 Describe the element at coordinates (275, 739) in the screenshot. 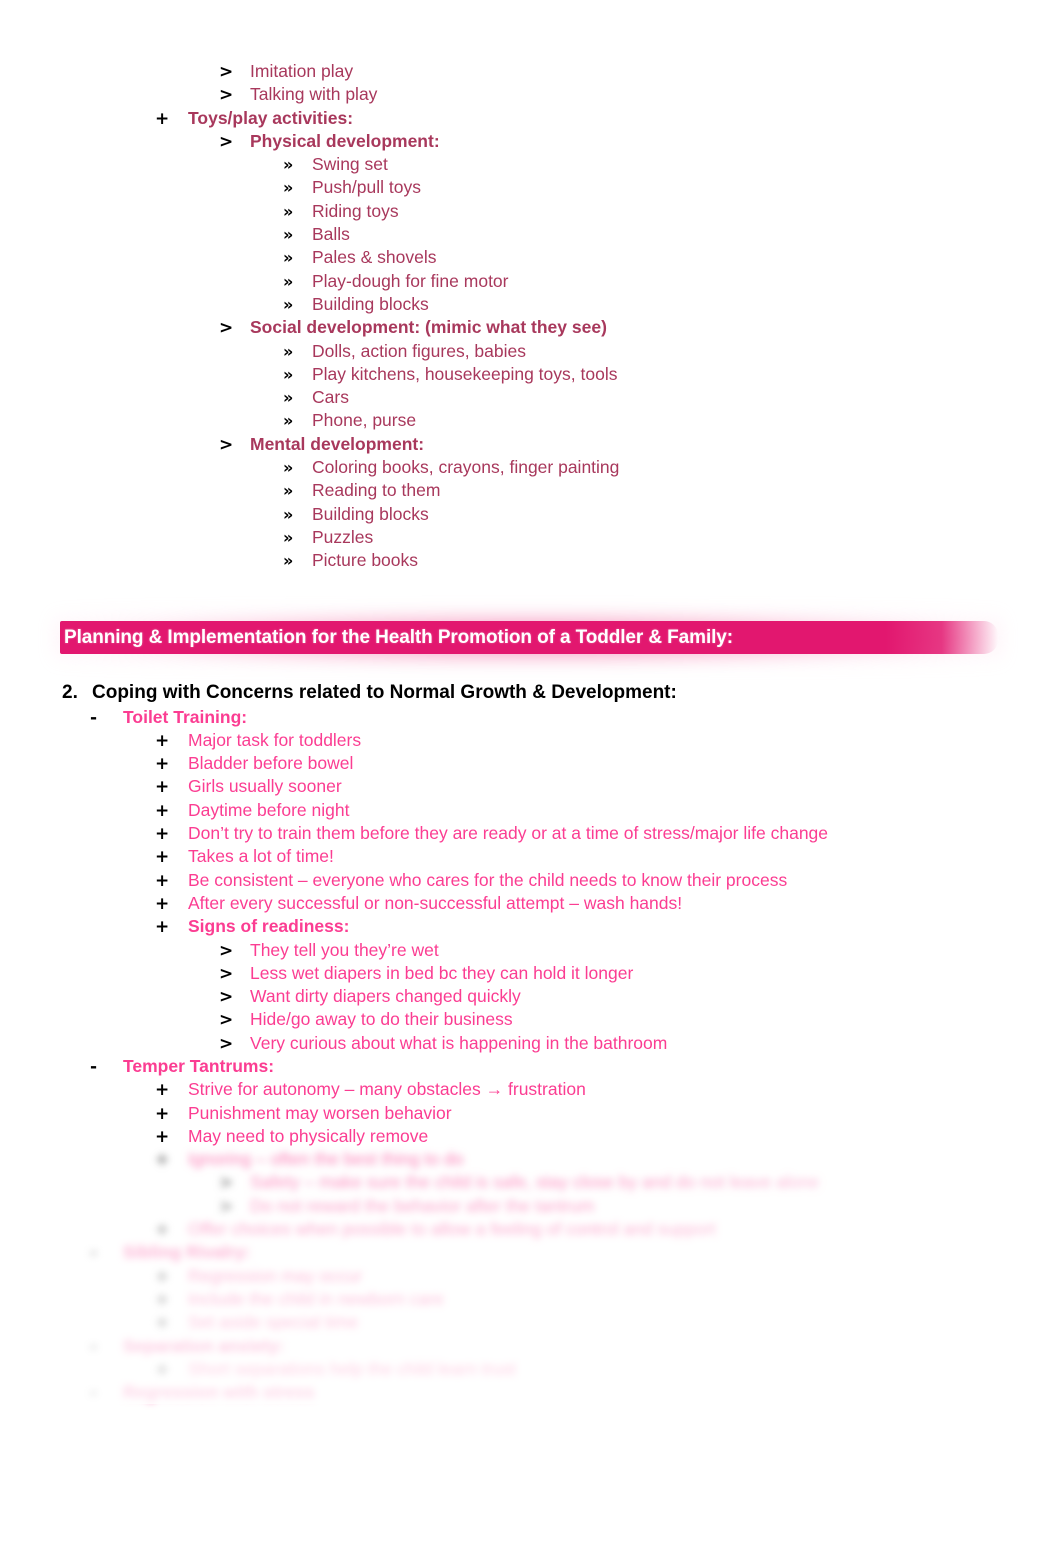

I see `list-item-label: Major task for toddlers` at that location.